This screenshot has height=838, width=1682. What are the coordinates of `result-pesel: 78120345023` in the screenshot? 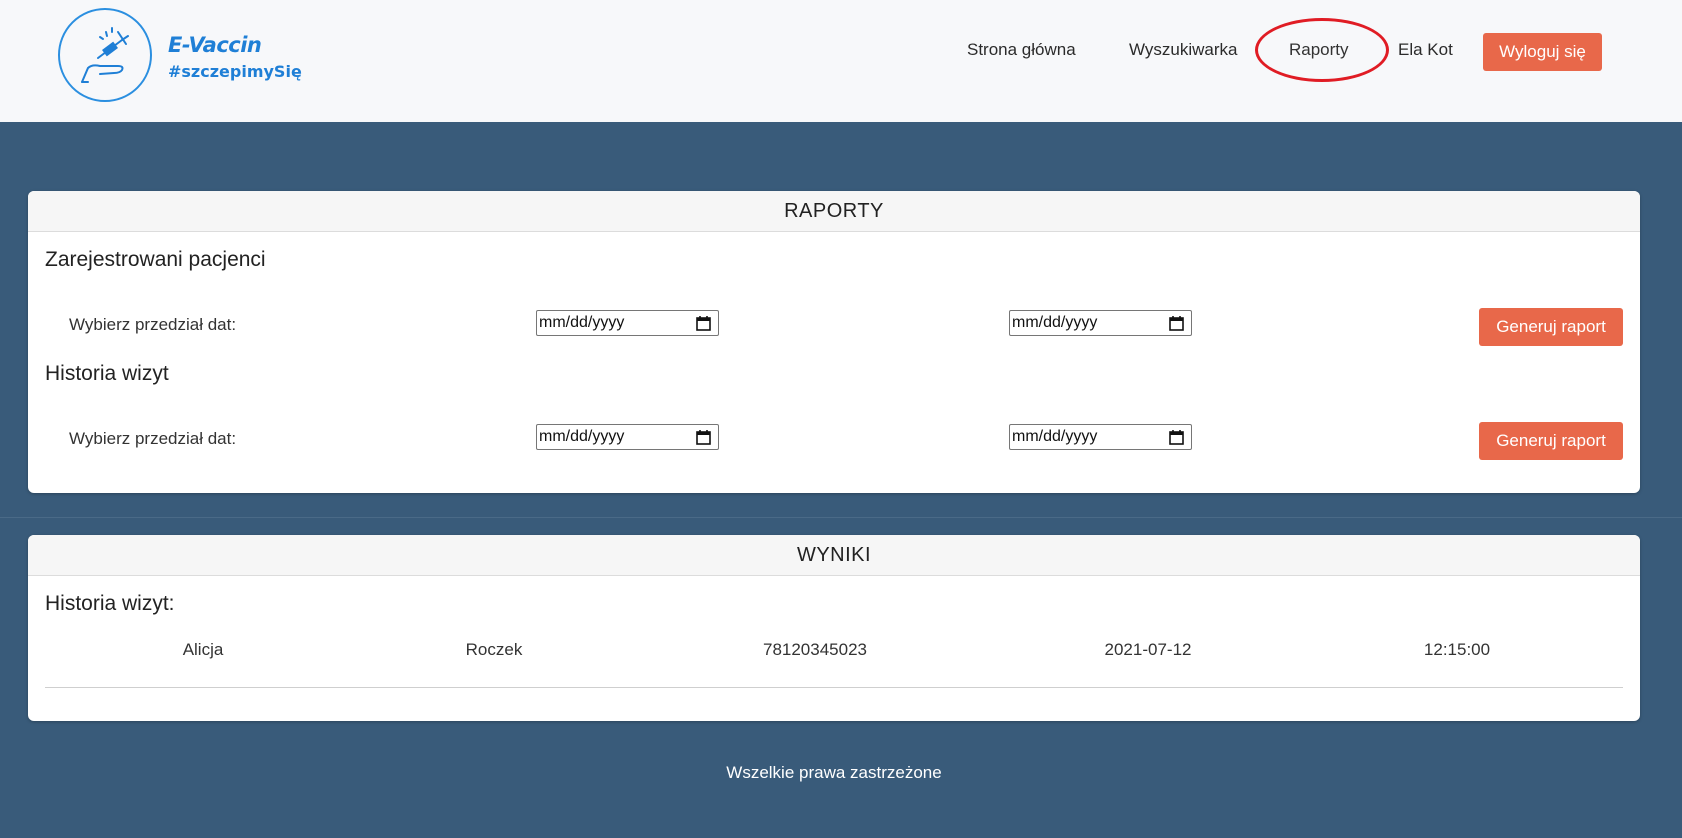 It's located at (815, 649).